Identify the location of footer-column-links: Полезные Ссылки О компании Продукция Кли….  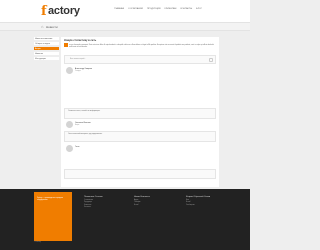
(104, 202).